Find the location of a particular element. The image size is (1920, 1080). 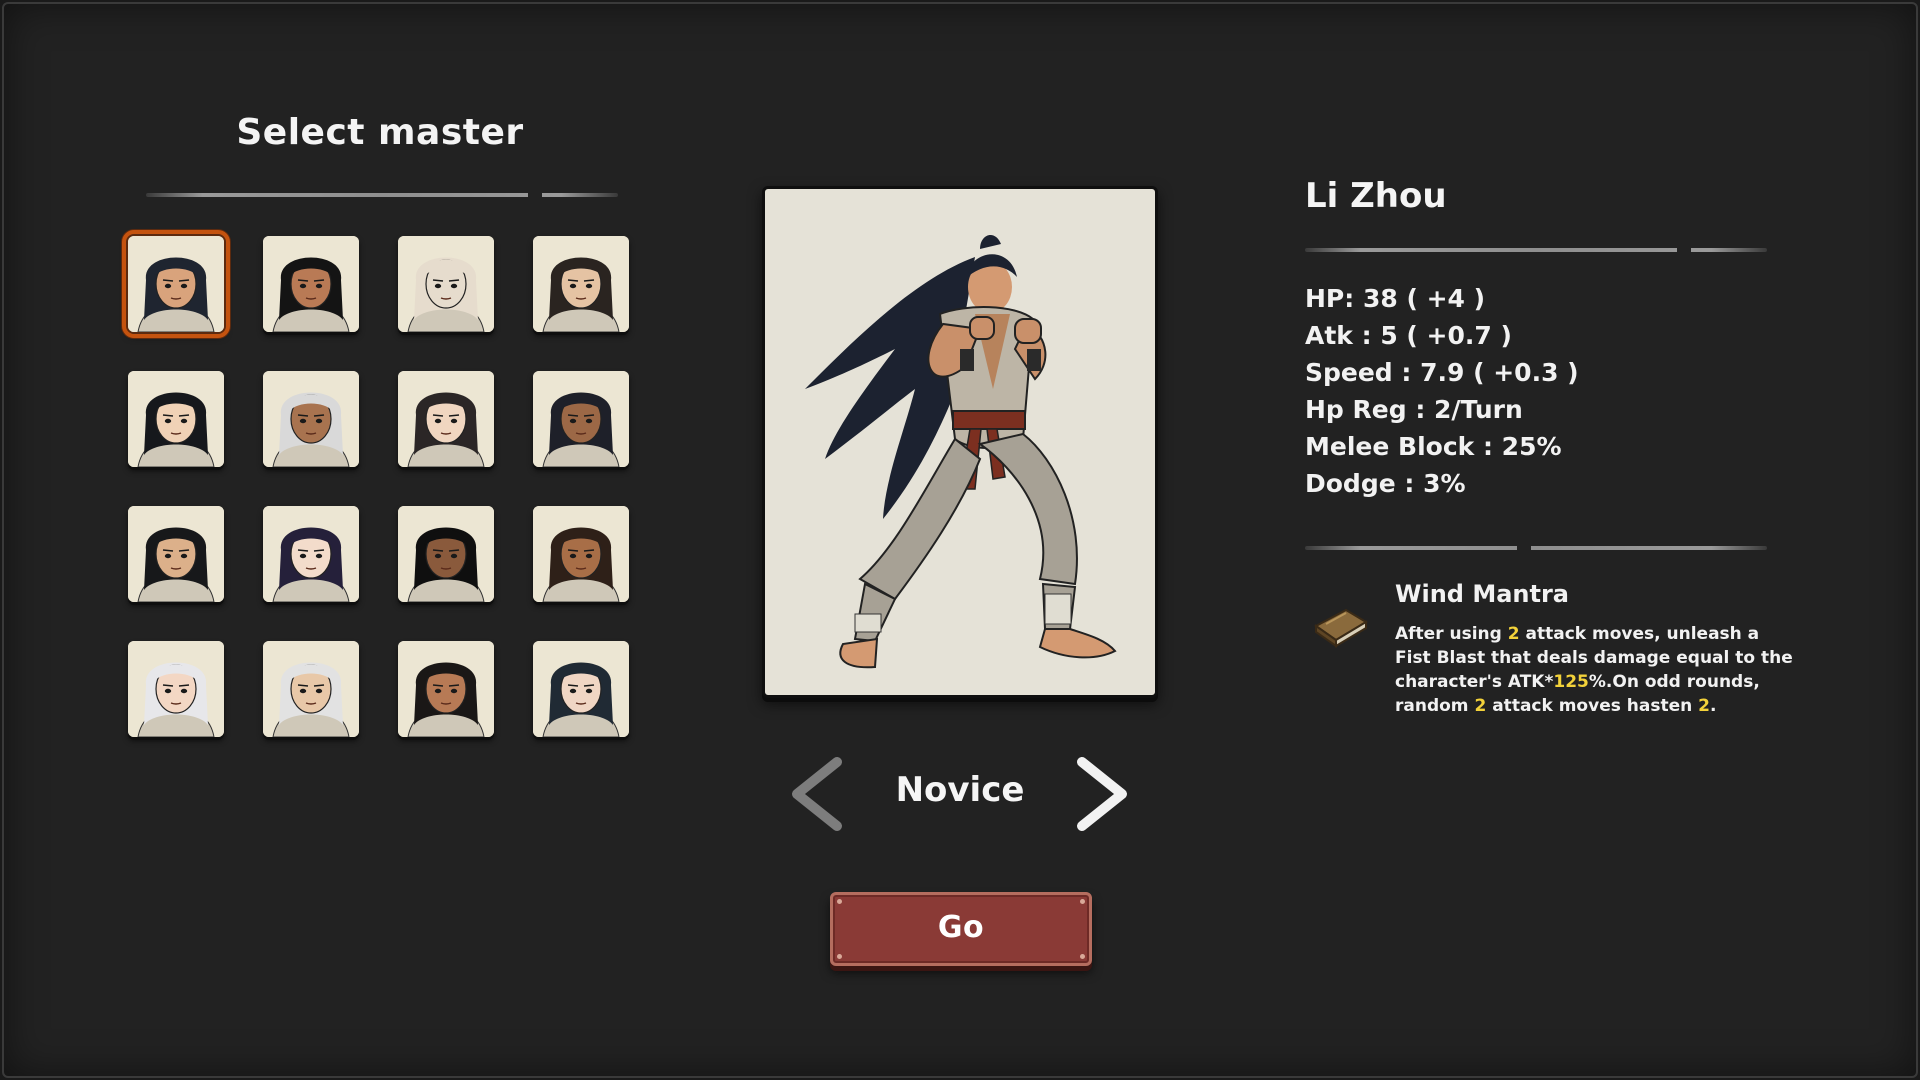

chevron-left-icon is located at coordinates (817, 794).